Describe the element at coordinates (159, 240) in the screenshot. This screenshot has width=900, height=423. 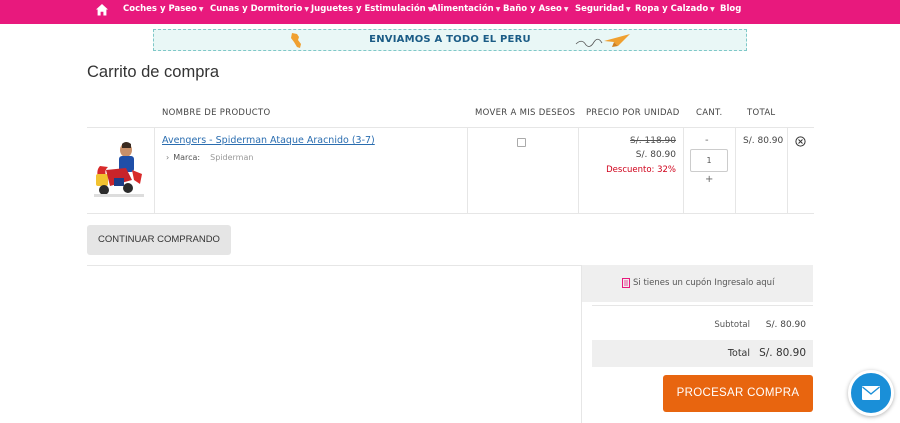
I see `continue-shopping-button: CONTINUAR COMPRANDO` at that location.